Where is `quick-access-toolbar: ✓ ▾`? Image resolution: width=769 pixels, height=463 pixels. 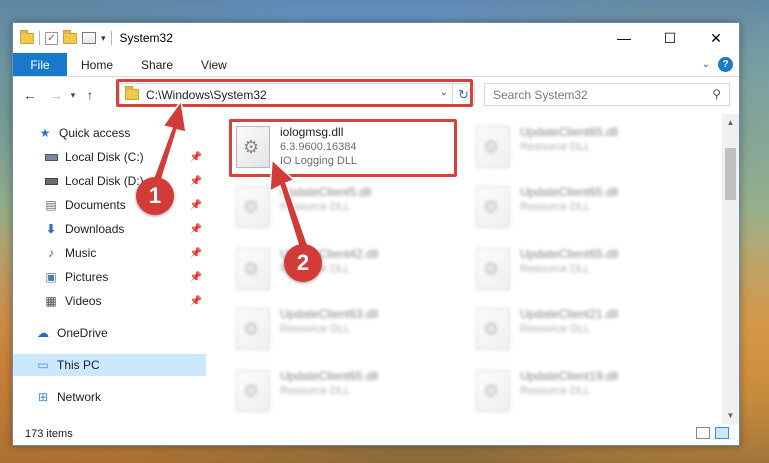 quick-access-toolbar: ✓ ▾ is located at coordinates (62, 37).